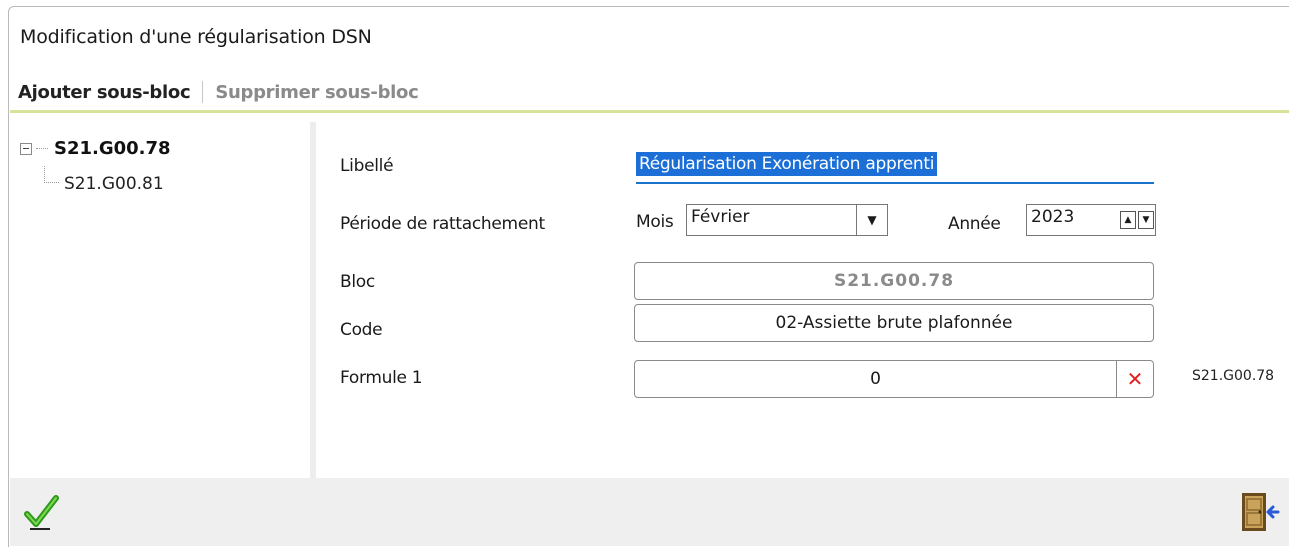 The image size is (1289, 547). I want to click on formule-field: 0 ✕, so click(894, 379).